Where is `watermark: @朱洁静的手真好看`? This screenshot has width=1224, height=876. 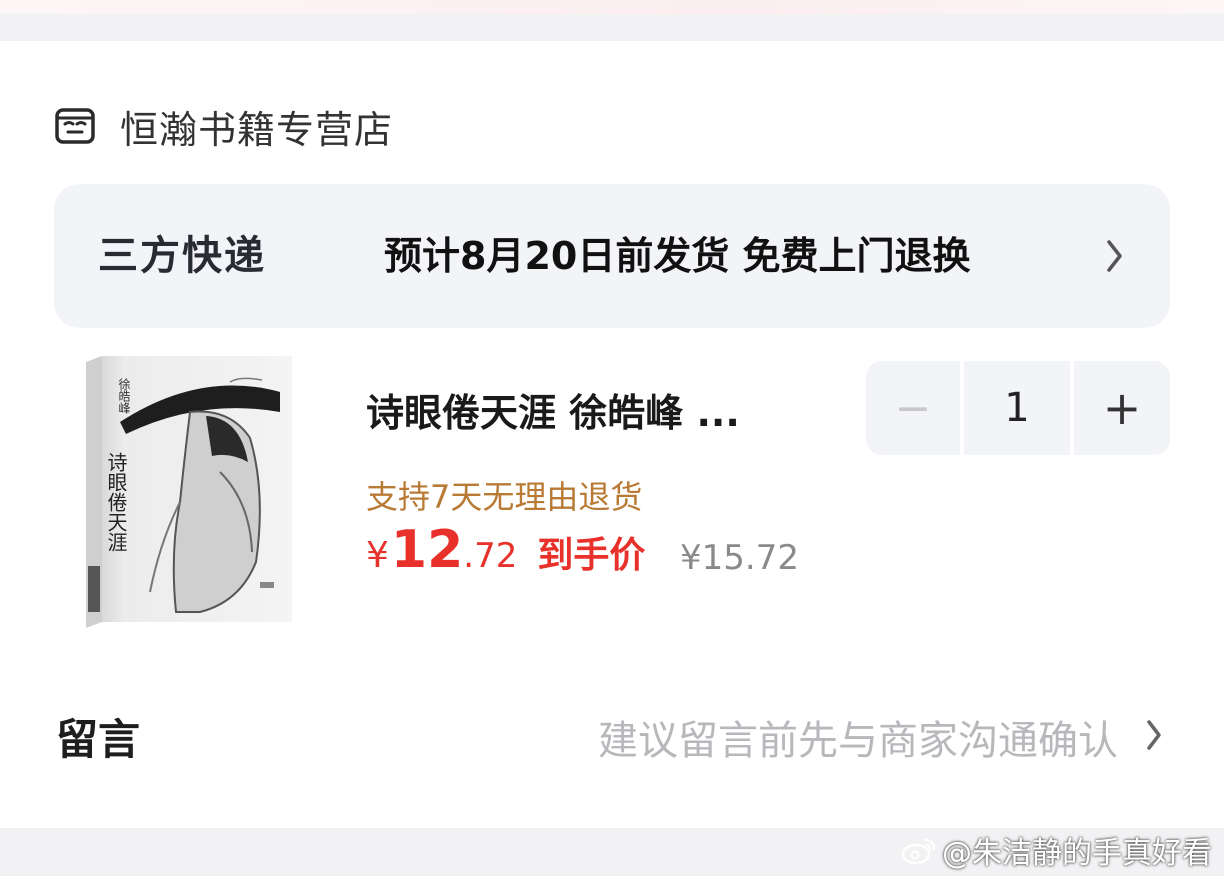
watermark: @朱洁静的手真好看 is located at coordinates (1056, 850).